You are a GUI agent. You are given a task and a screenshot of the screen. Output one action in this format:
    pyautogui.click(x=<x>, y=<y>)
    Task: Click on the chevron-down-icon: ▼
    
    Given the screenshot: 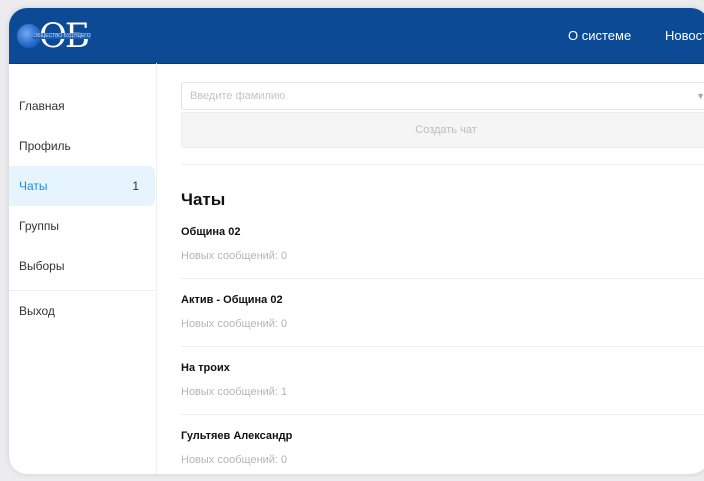 What is the action you would take?
    pyautogui.click(x=700, y=96)
    